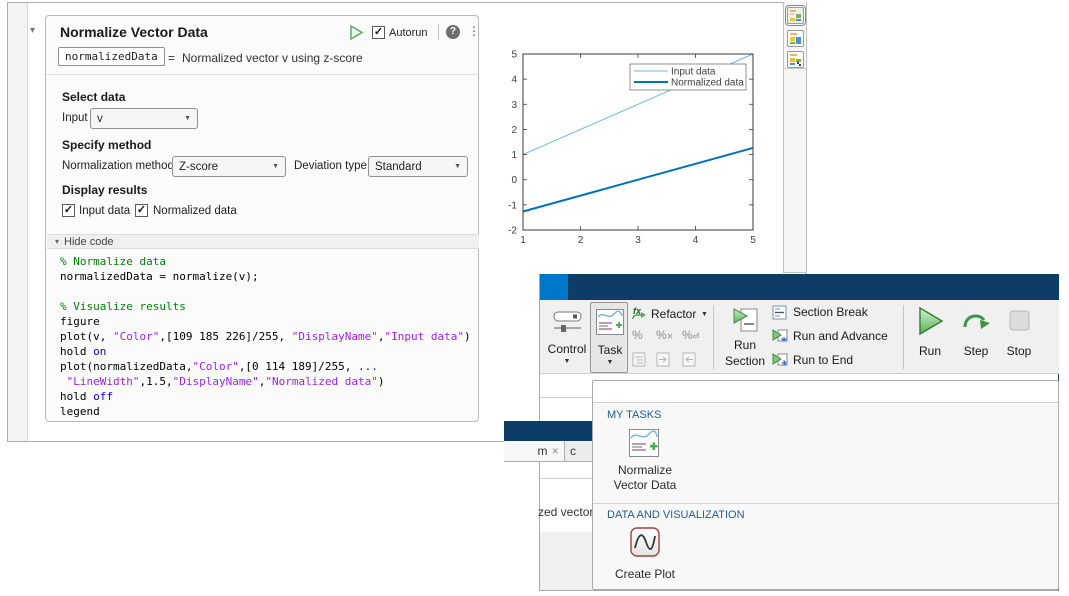  I want to click on refactor-fx-icon: fx, so click(639, 313).